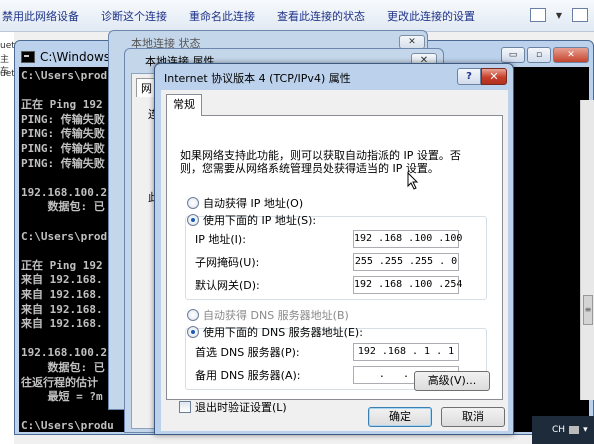  I want to click on manual-ip-option: 使用下面的 IP 地址(S):, so click(251, 220).